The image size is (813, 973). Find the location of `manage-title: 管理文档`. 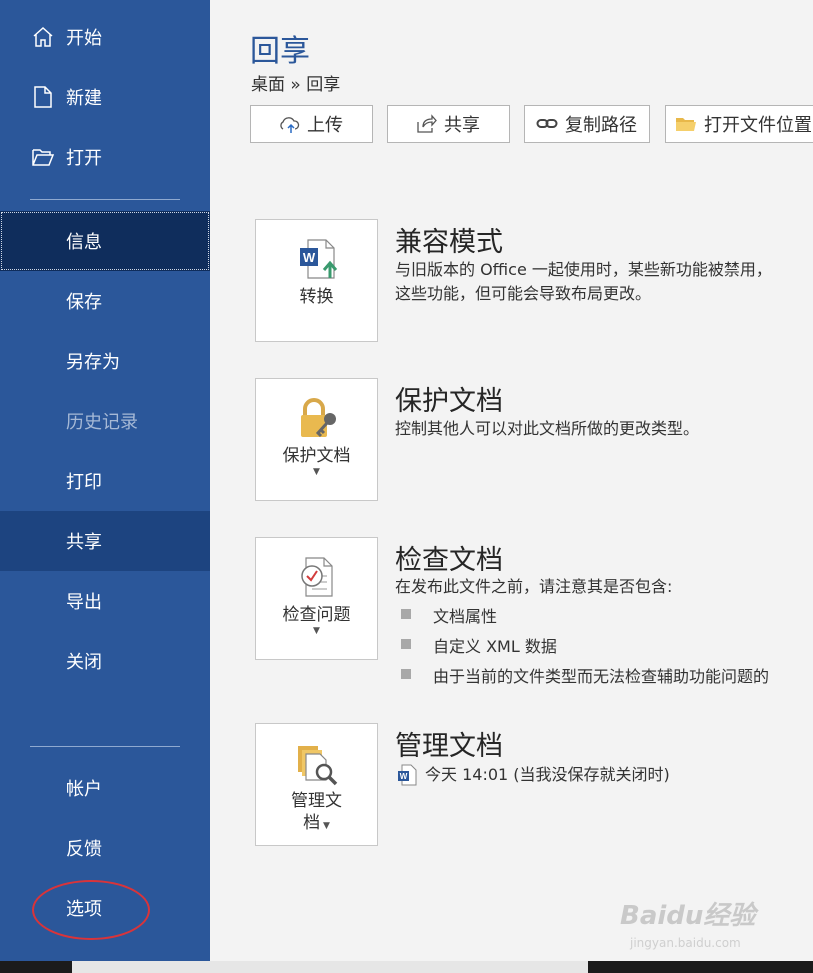

manage-title: 管理文档 is located at coordinates (449, 746).